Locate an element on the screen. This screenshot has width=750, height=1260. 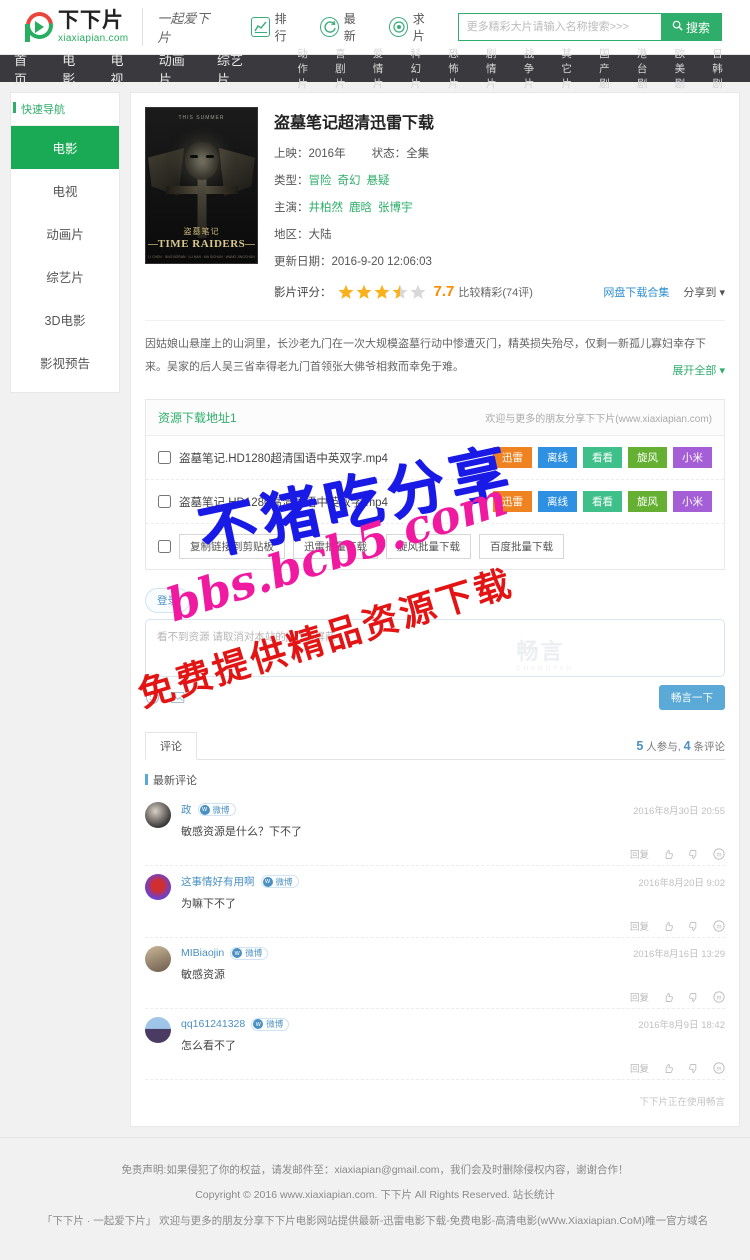
expand-description-button: 展开全部 ▾ is located at coordinates (698, 371).